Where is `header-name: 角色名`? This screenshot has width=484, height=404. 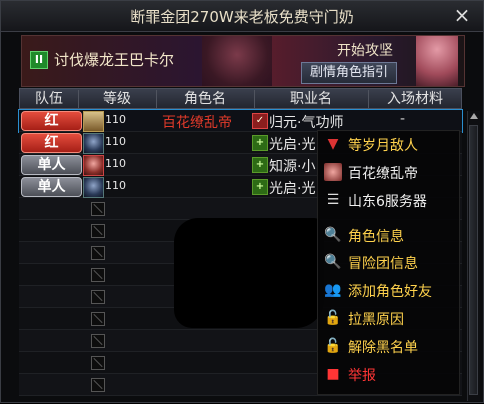 header-name: 角色名 is located at coordinates (205, 99).